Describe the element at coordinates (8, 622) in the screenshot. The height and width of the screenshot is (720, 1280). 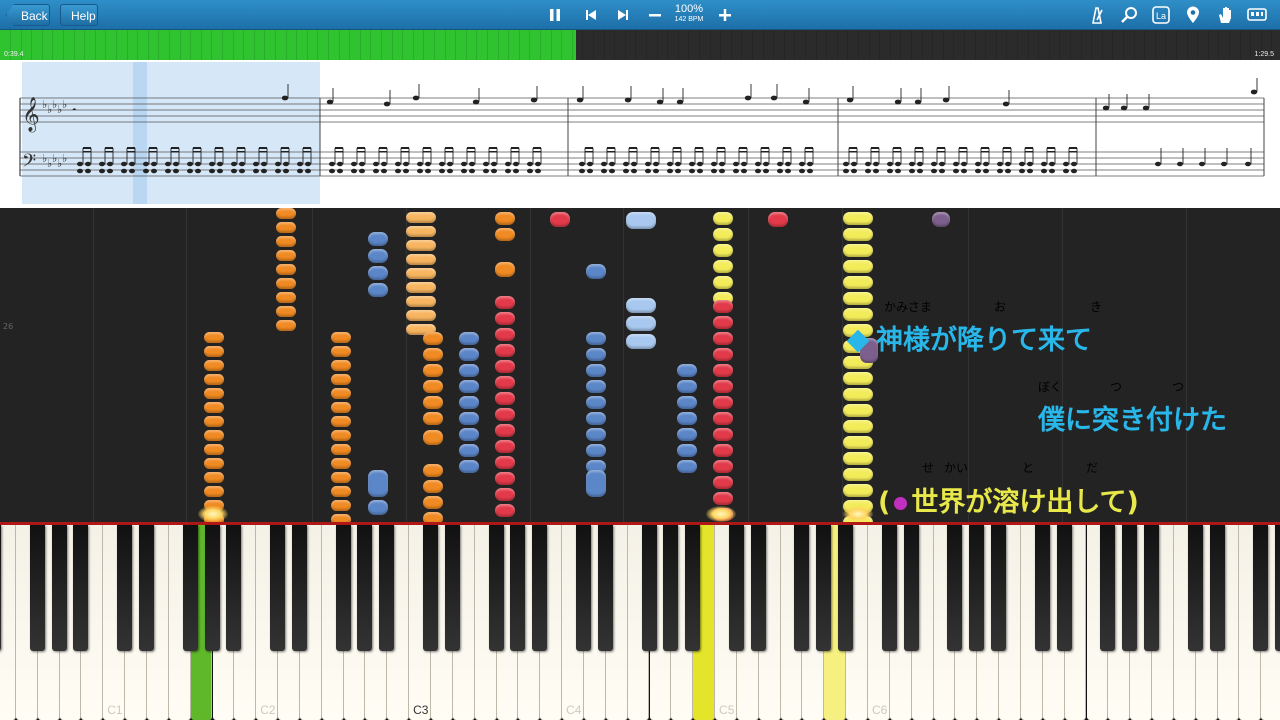
I see `white-key` at that location.